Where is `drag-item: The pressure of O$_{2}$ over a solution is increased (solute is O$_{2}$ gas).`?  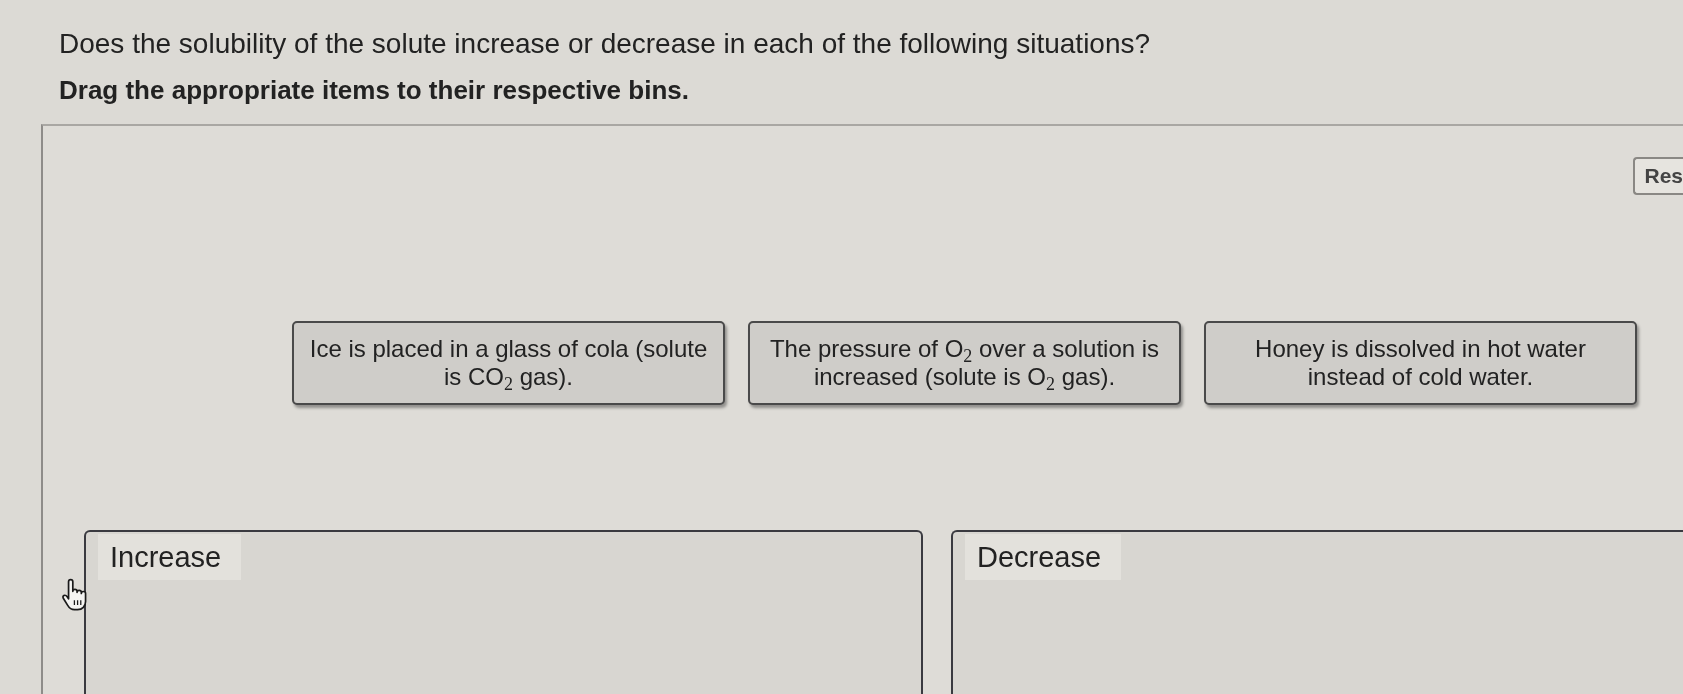 drag-item: The pressure of O$_{2}$ over a solution is increased (solute is O$_{2}$ gas). is located at coordinates (964, 363).